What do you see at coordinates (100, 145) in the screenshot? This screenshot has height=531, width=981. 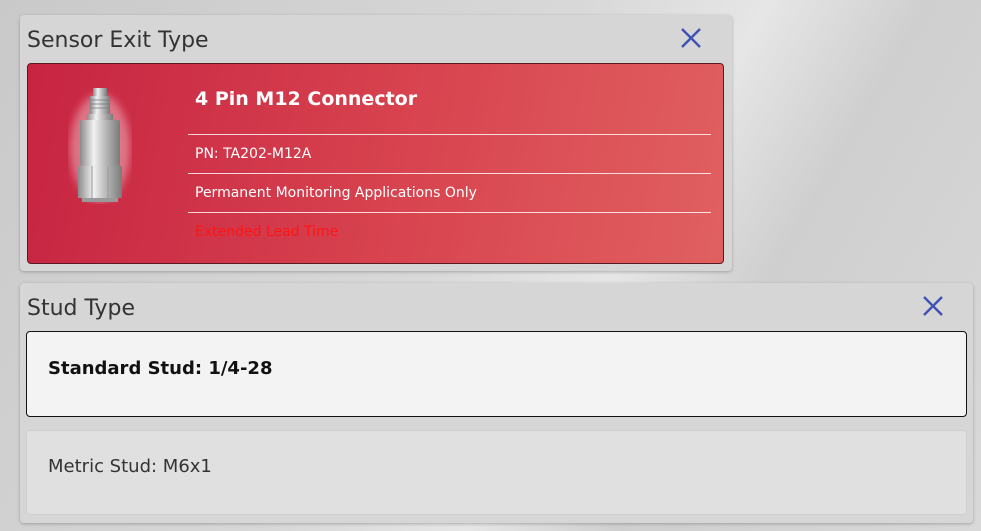 I see `sensor-product-image` at bounding box center [100, 145].